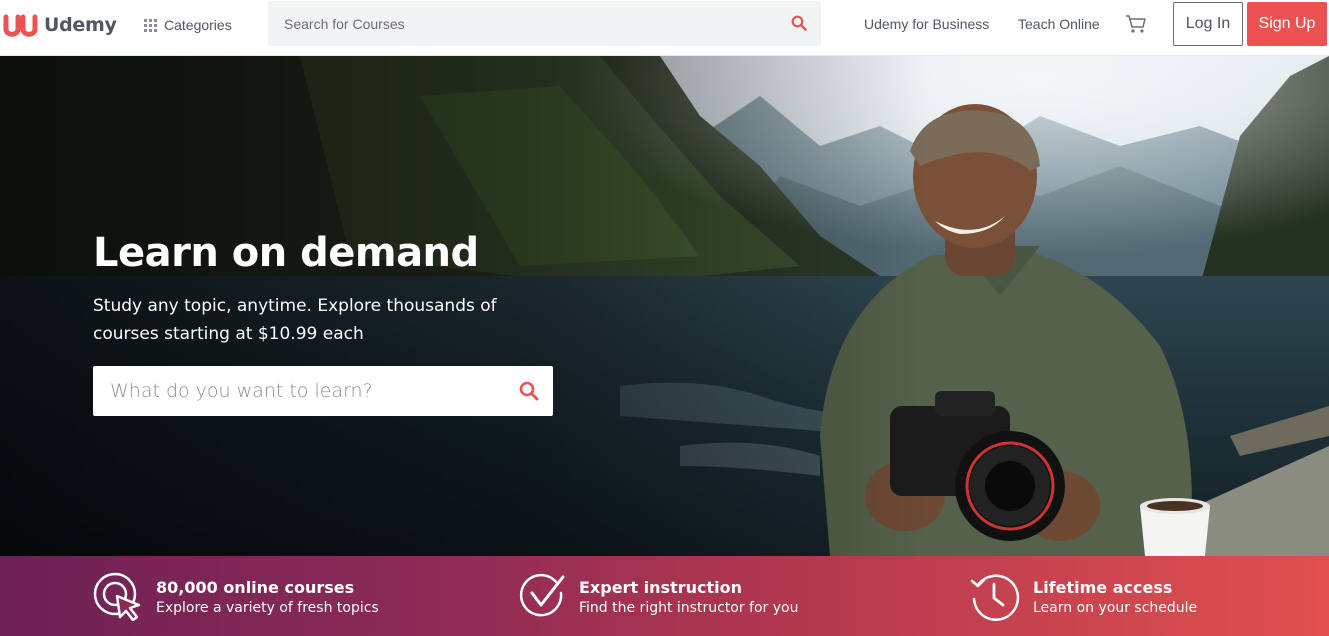 Image resolution: width=1329 pixels, height=636 pixels. Describe the element at coordinates (528, 23) in the screenshot. I see `header-search-input` at that location.